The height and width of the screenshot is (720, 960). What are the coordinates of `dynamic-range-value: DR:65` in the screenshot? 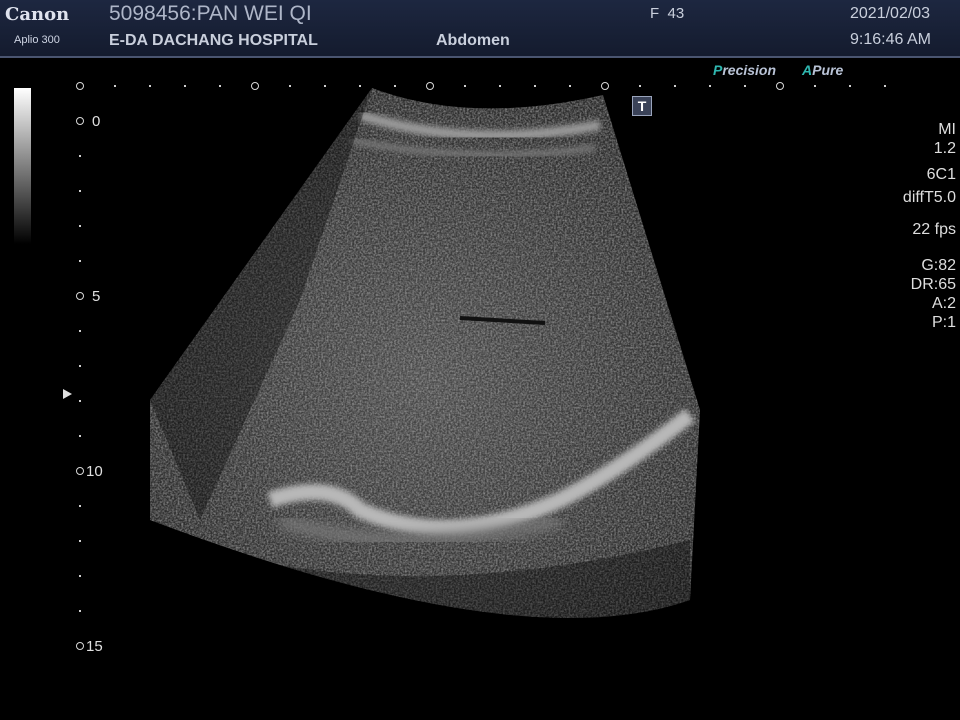 It's located at (933, 284).